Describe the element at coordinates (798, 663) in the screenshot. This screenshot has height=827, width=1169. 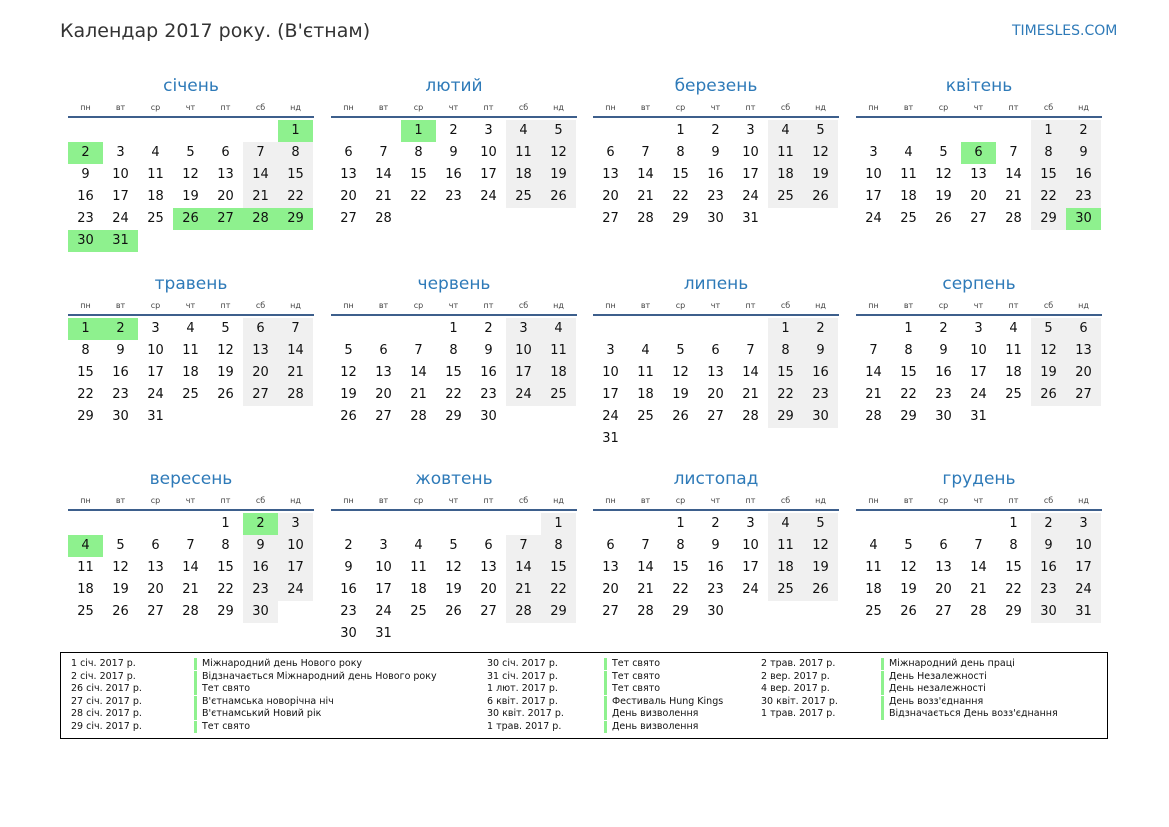
I see `legend-date: 2 трав. 2017 р.` at that location.